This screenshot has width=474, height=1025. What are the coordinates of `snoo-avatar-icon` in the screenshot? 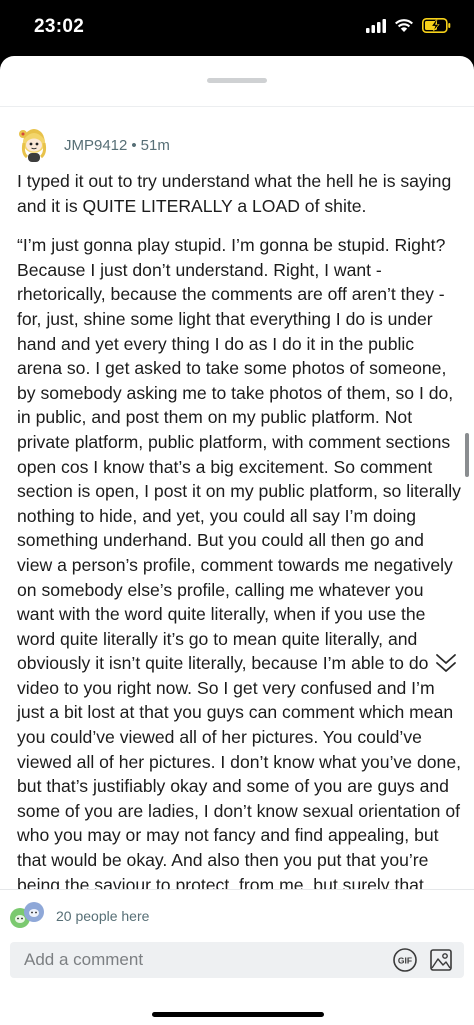 It's located at (34, 145).